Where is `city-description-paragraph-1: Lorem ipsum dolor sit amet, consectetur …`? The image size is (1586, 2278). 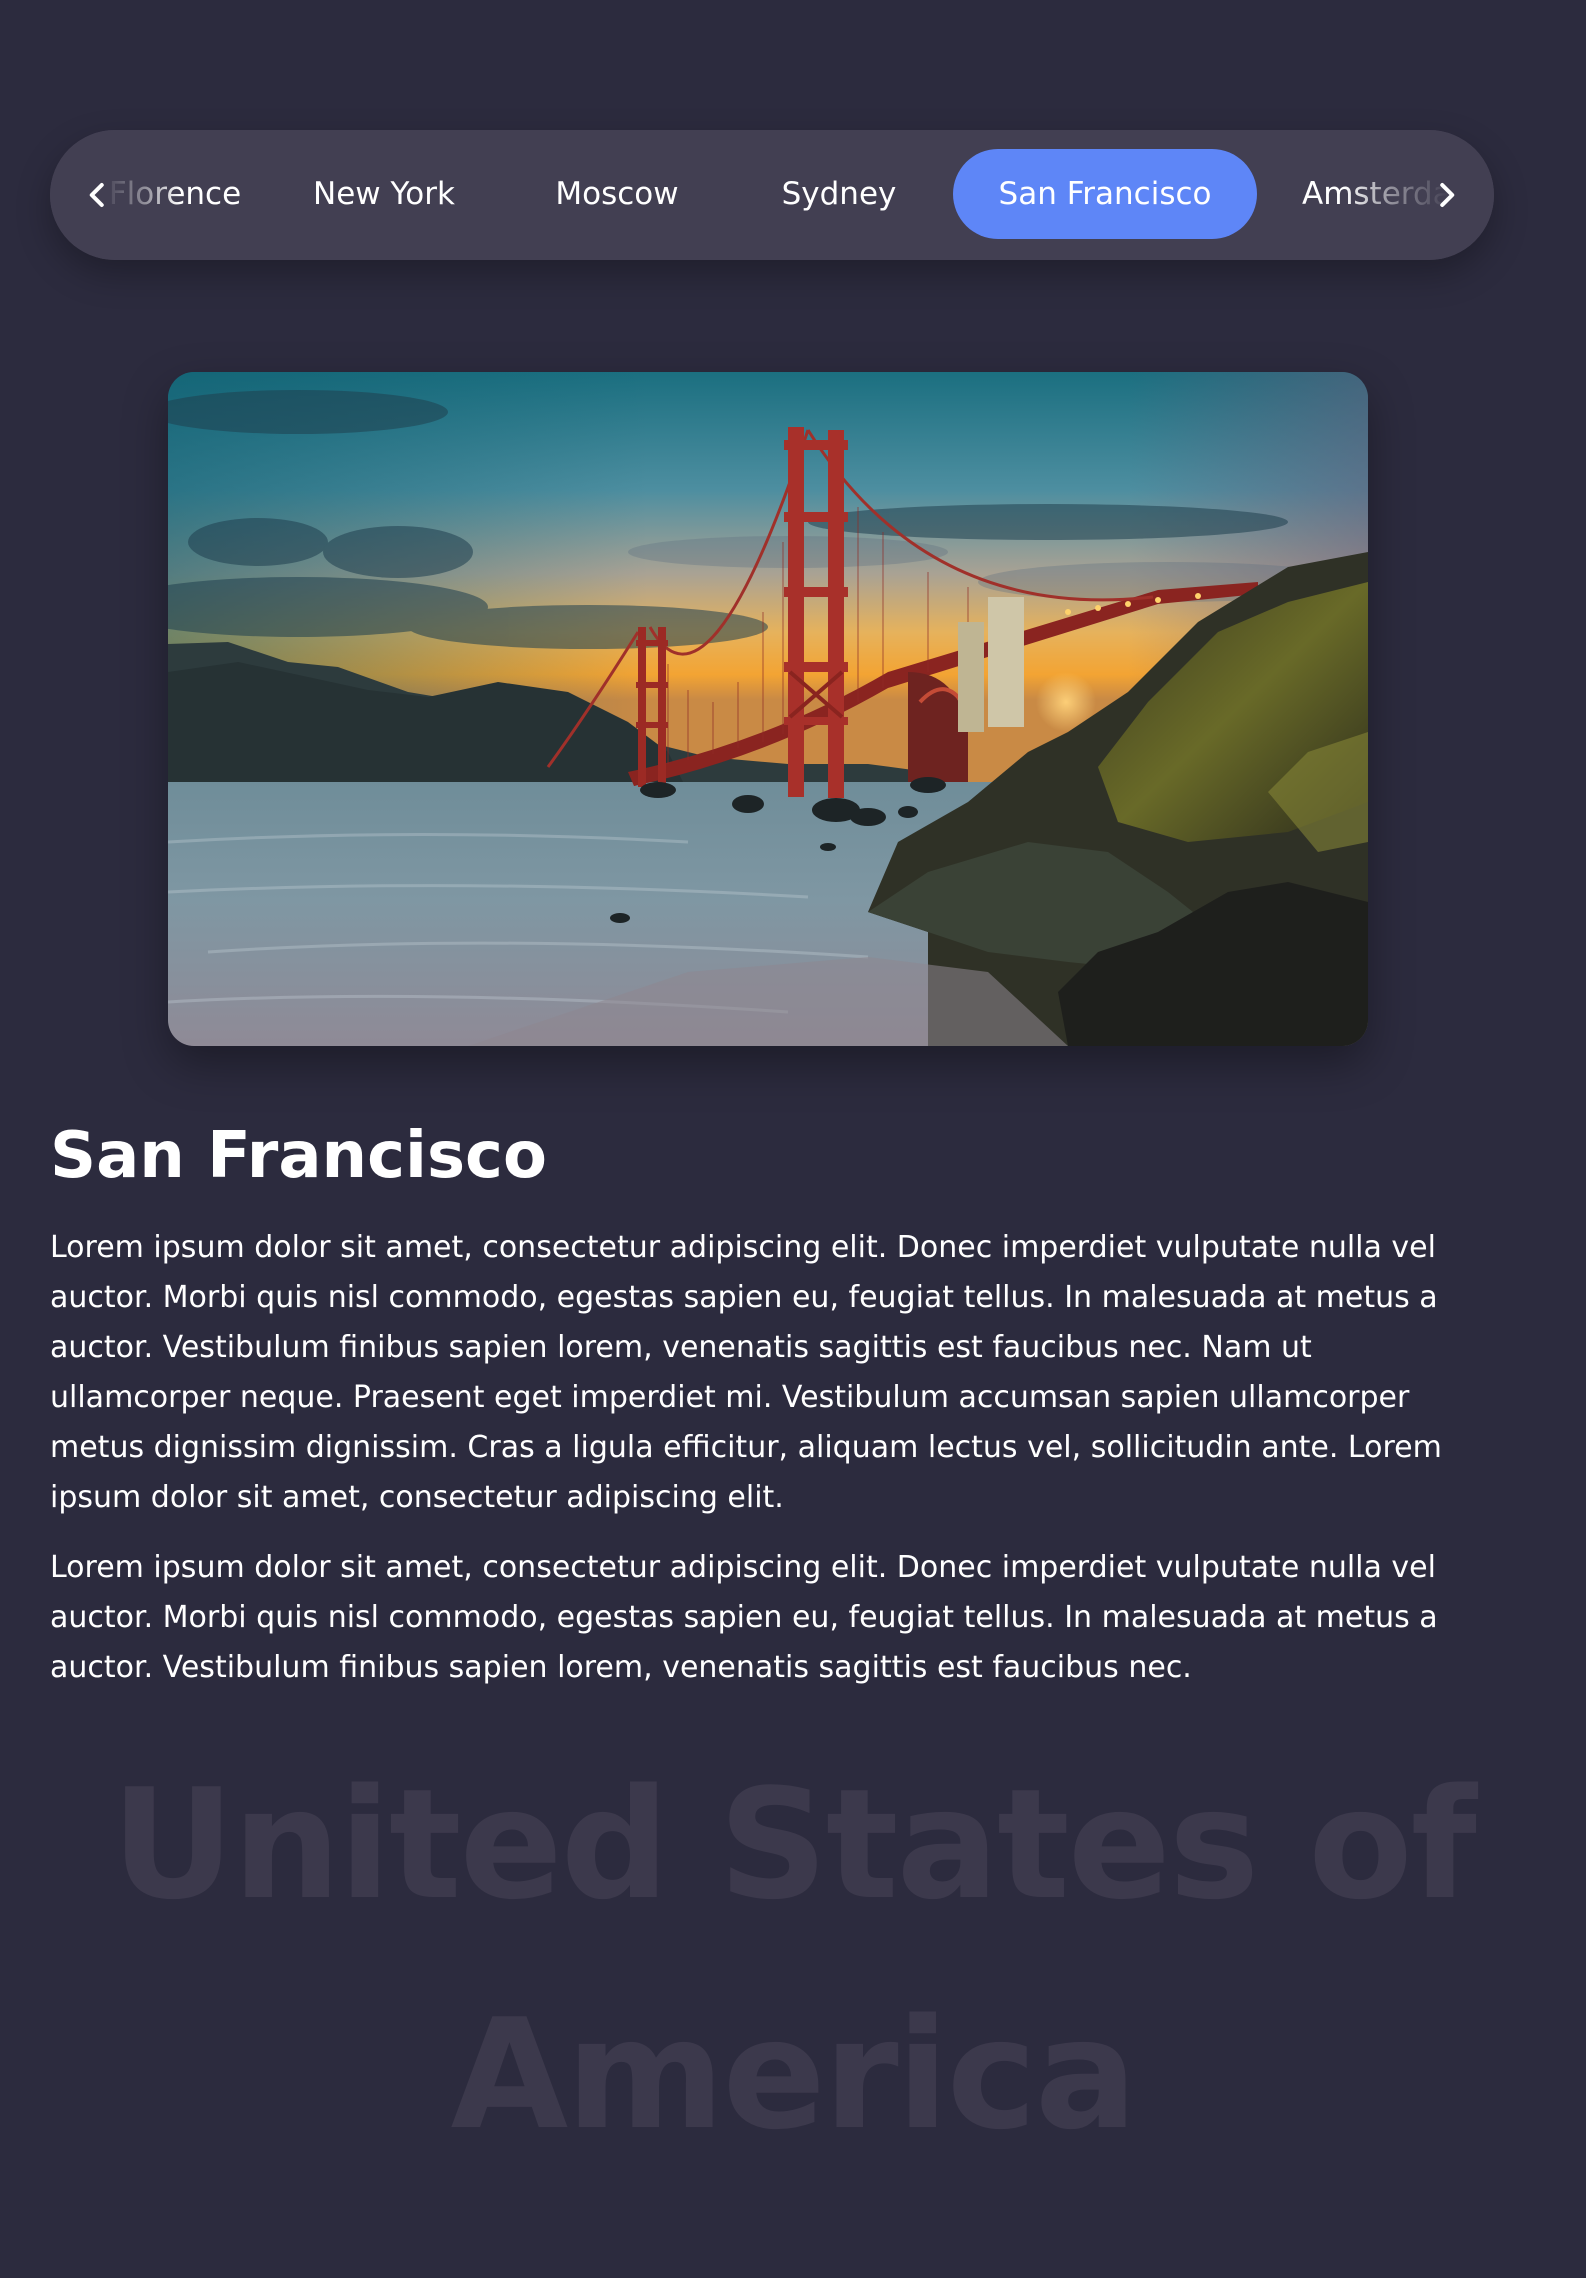 city-description-paragraph-1: Lorem ipsum dolor sit amet, consectetur … is located at coordinates (746, 1372).